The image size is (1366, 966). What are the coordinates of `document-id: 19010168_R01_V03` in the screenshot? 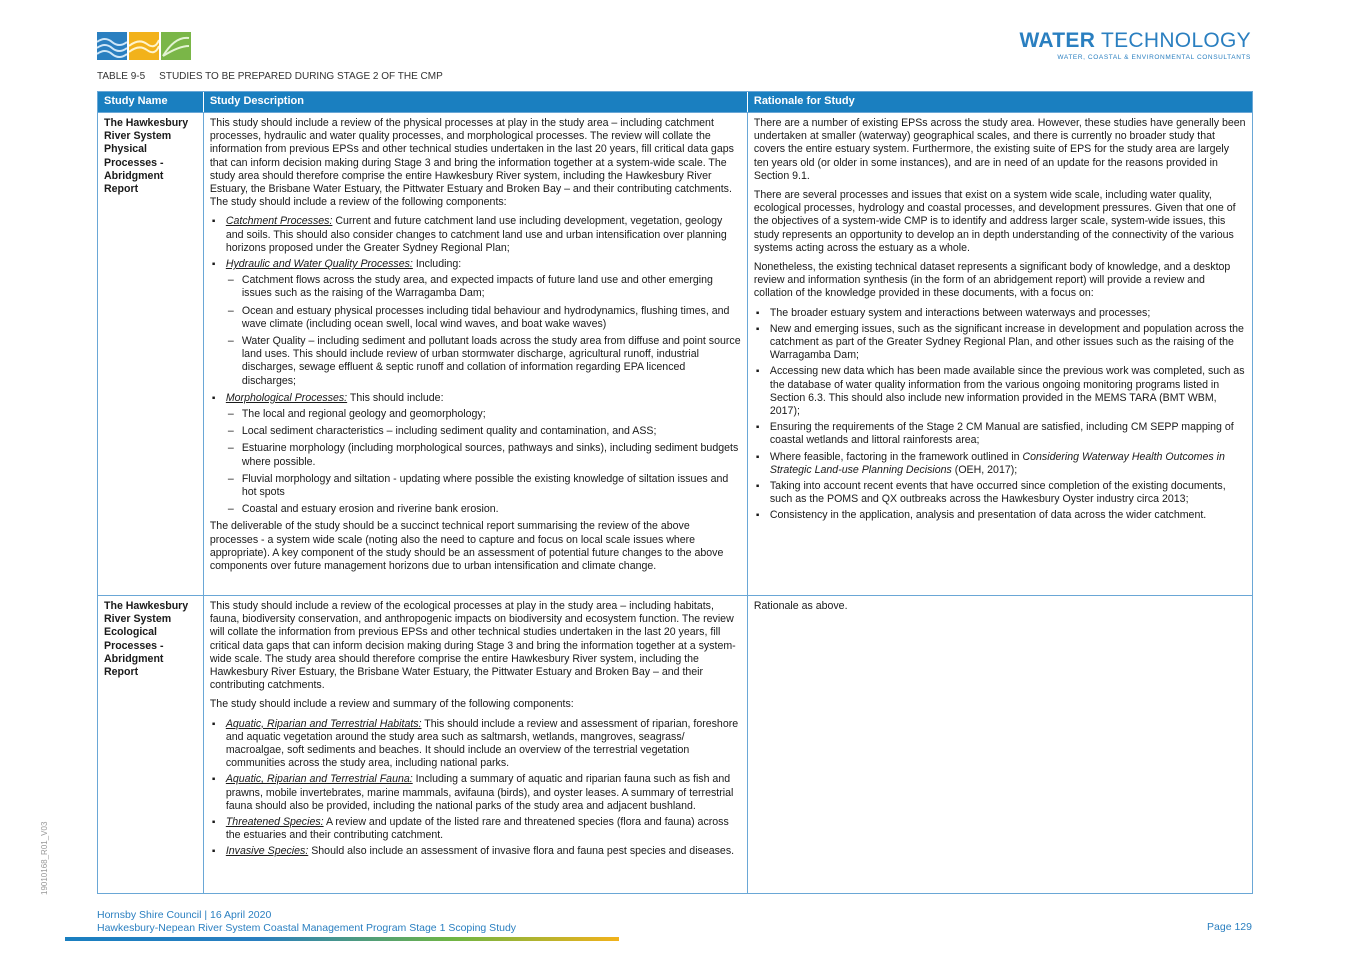 It's located at (44, 858).